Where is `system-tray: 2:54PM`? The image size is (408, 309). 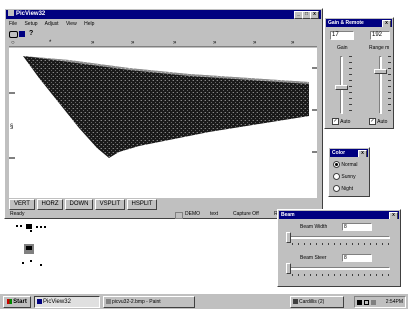
system-tray: 2:54PM is located at coordinates (380, 302).